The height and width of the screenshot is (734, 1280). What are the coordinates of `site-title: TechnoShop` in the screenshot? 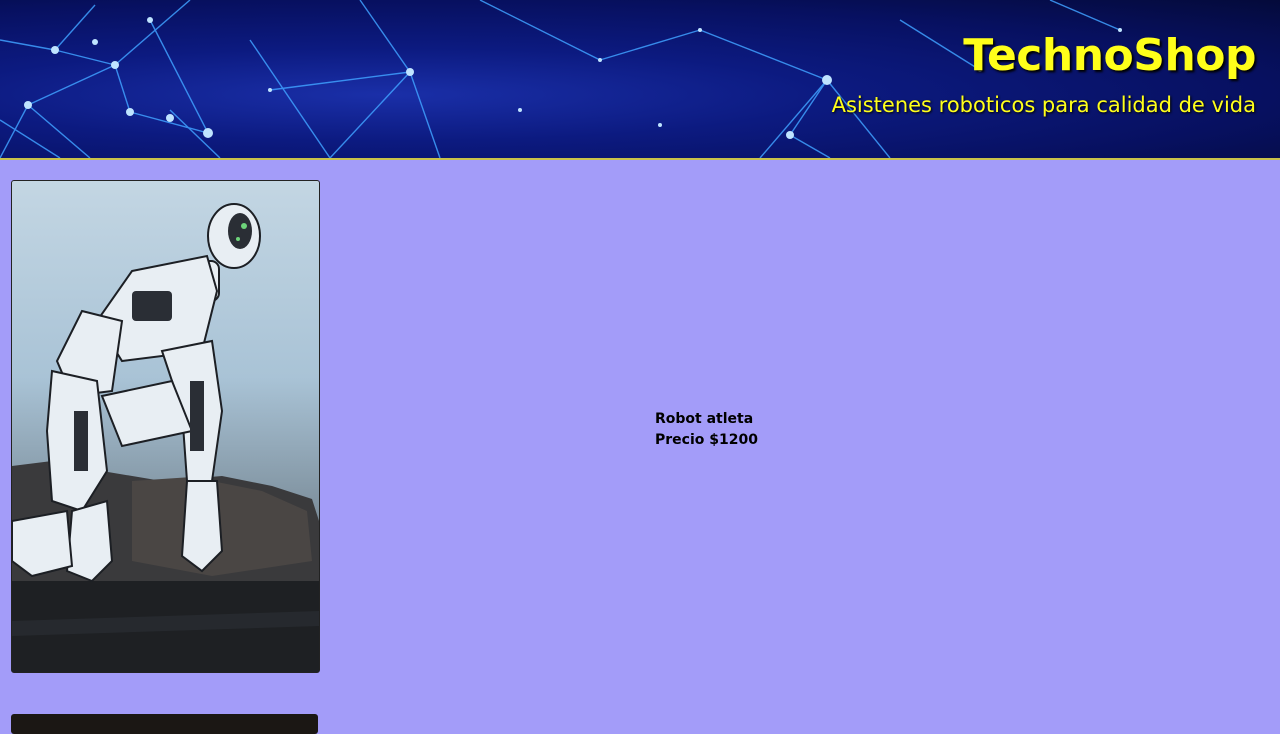 It's located at (1109, 56).